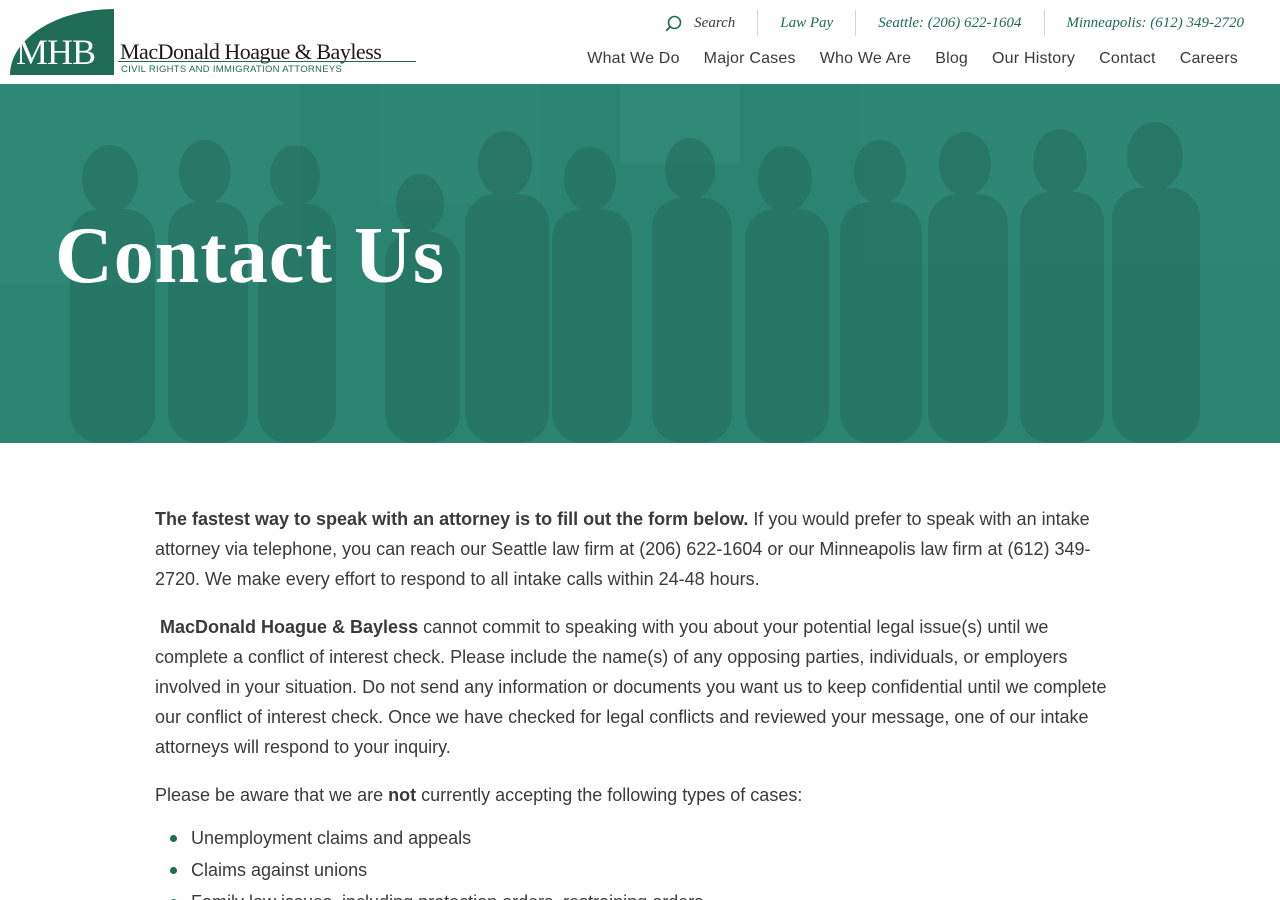  Describe the element at coordinates (250, 256) in the screenshot. I see `page-title: Contact Us` at that location.